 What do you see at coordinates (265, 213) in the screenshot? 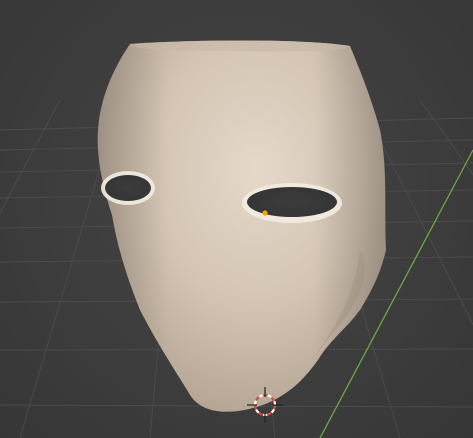
I see `object-origin-dot` at bounding box center [265, 213].